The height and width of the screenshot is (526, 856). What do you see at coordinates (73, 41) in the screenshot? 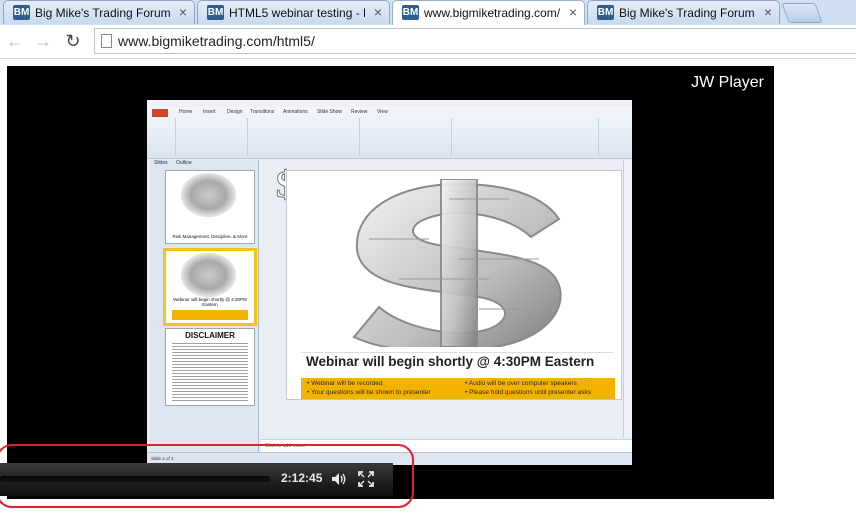
I see `reload-icon: ↻` at bounding box center [73, 41].